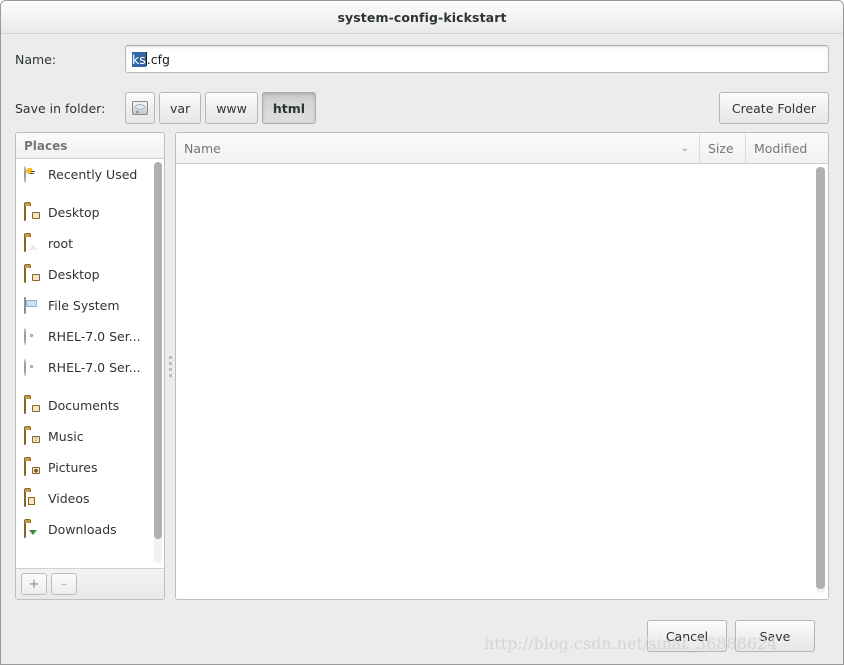  Describe the element at coordinates (477, 59) in the screenshot. I see `filename-input: ks .cfg` at that location.